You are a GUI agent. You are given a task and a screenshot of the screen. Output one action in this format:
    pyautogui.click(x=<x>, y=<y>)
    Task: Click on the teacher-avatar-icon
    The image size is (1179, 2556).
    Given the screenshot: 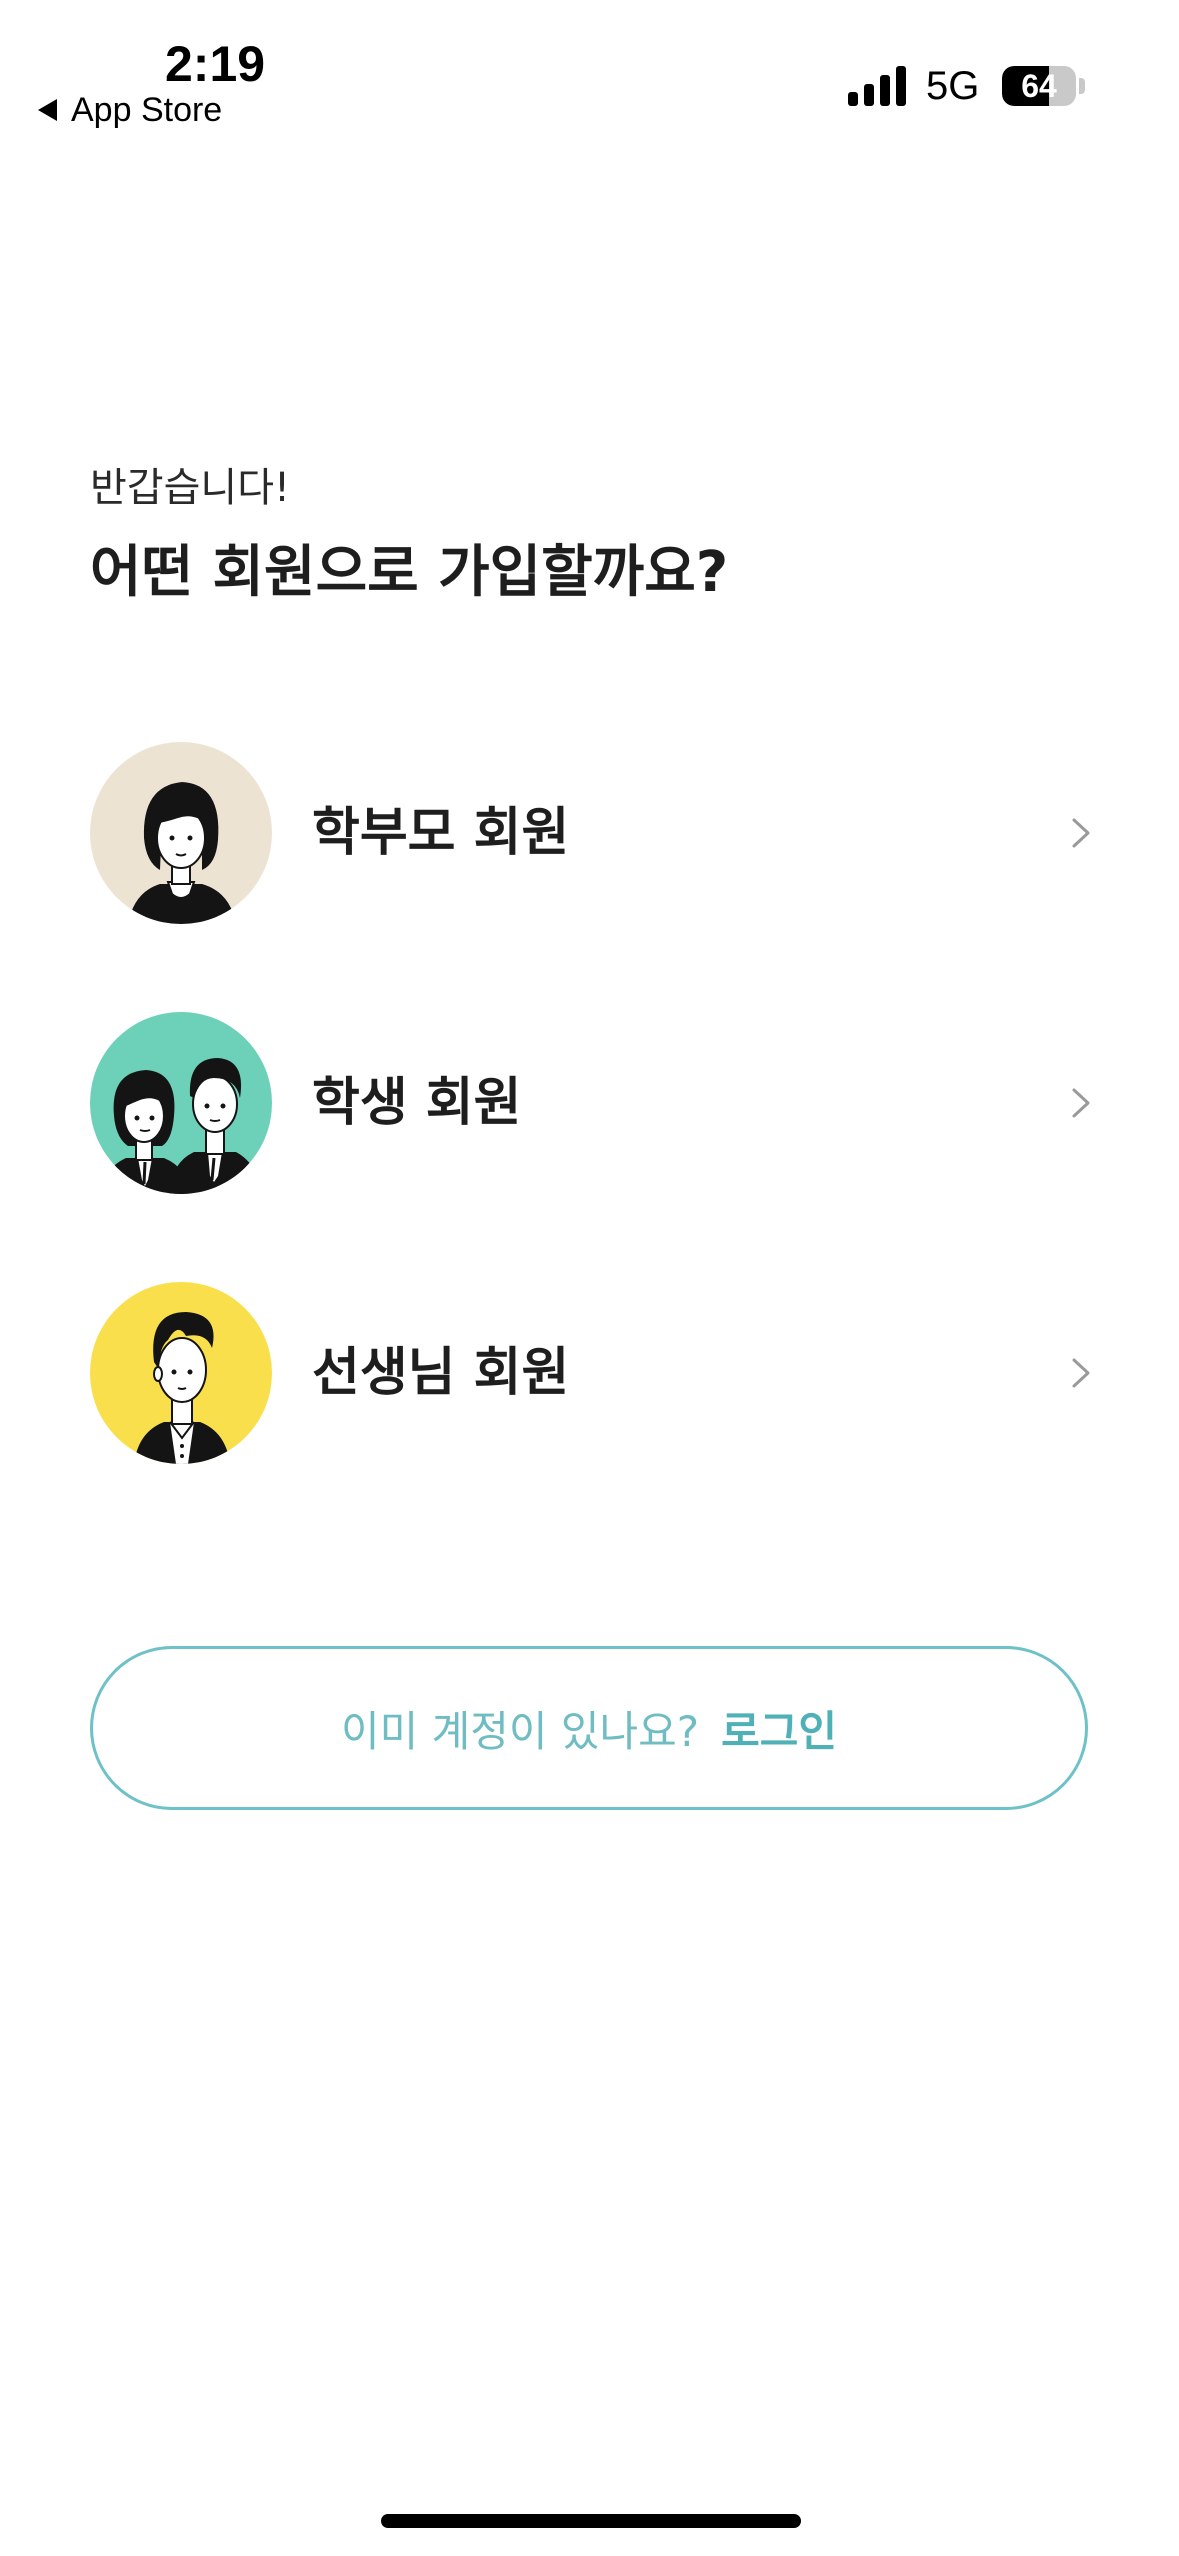 What is the action you would take?
    pyautogui.click(x=181, y=1373)
    